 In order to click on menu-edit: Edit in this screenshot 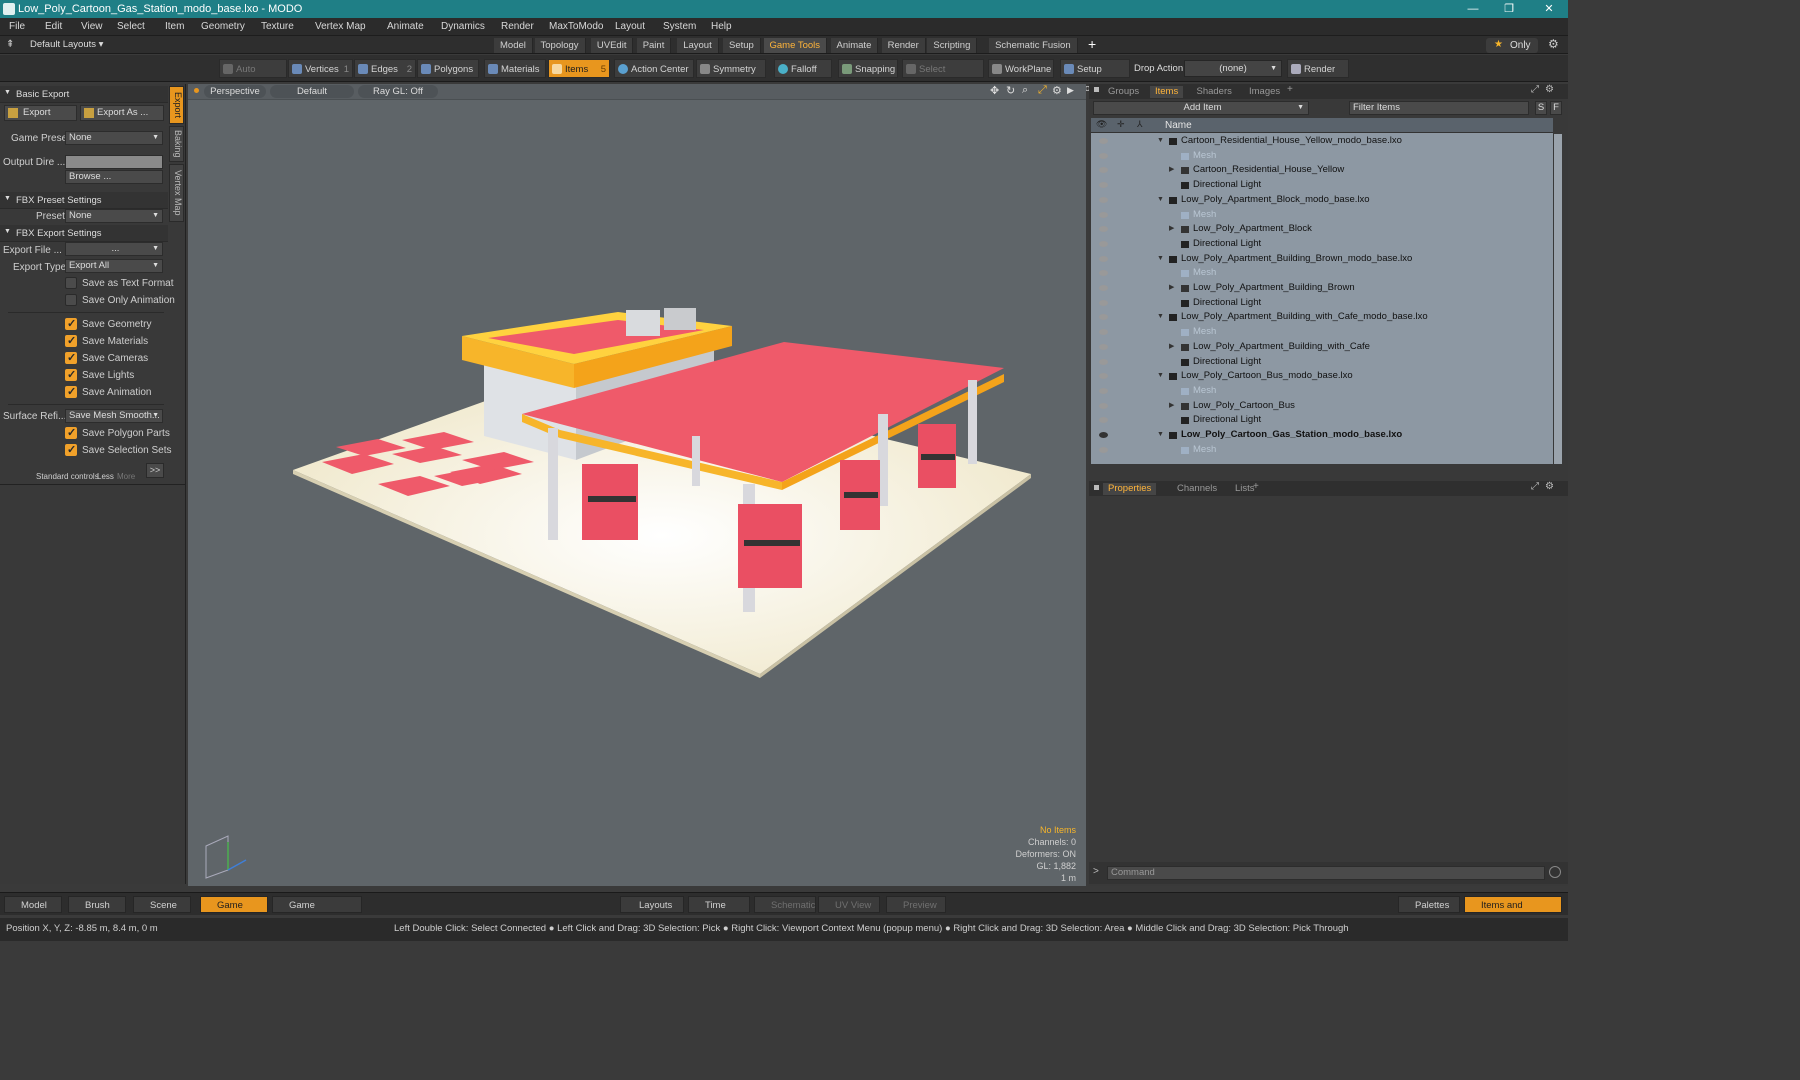, I will do `click(53, 26)`.